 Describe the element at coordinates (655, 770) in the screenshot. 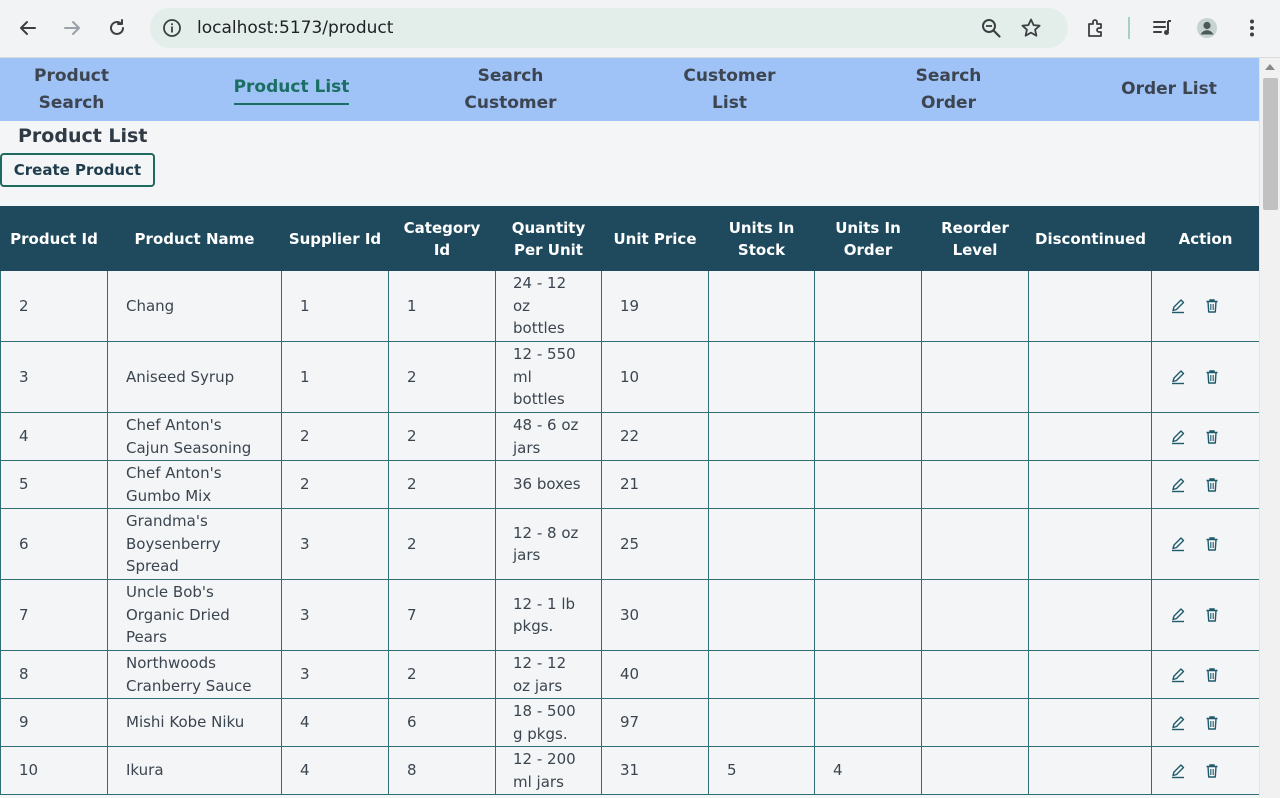

I see `cell-price: 31` at that location.